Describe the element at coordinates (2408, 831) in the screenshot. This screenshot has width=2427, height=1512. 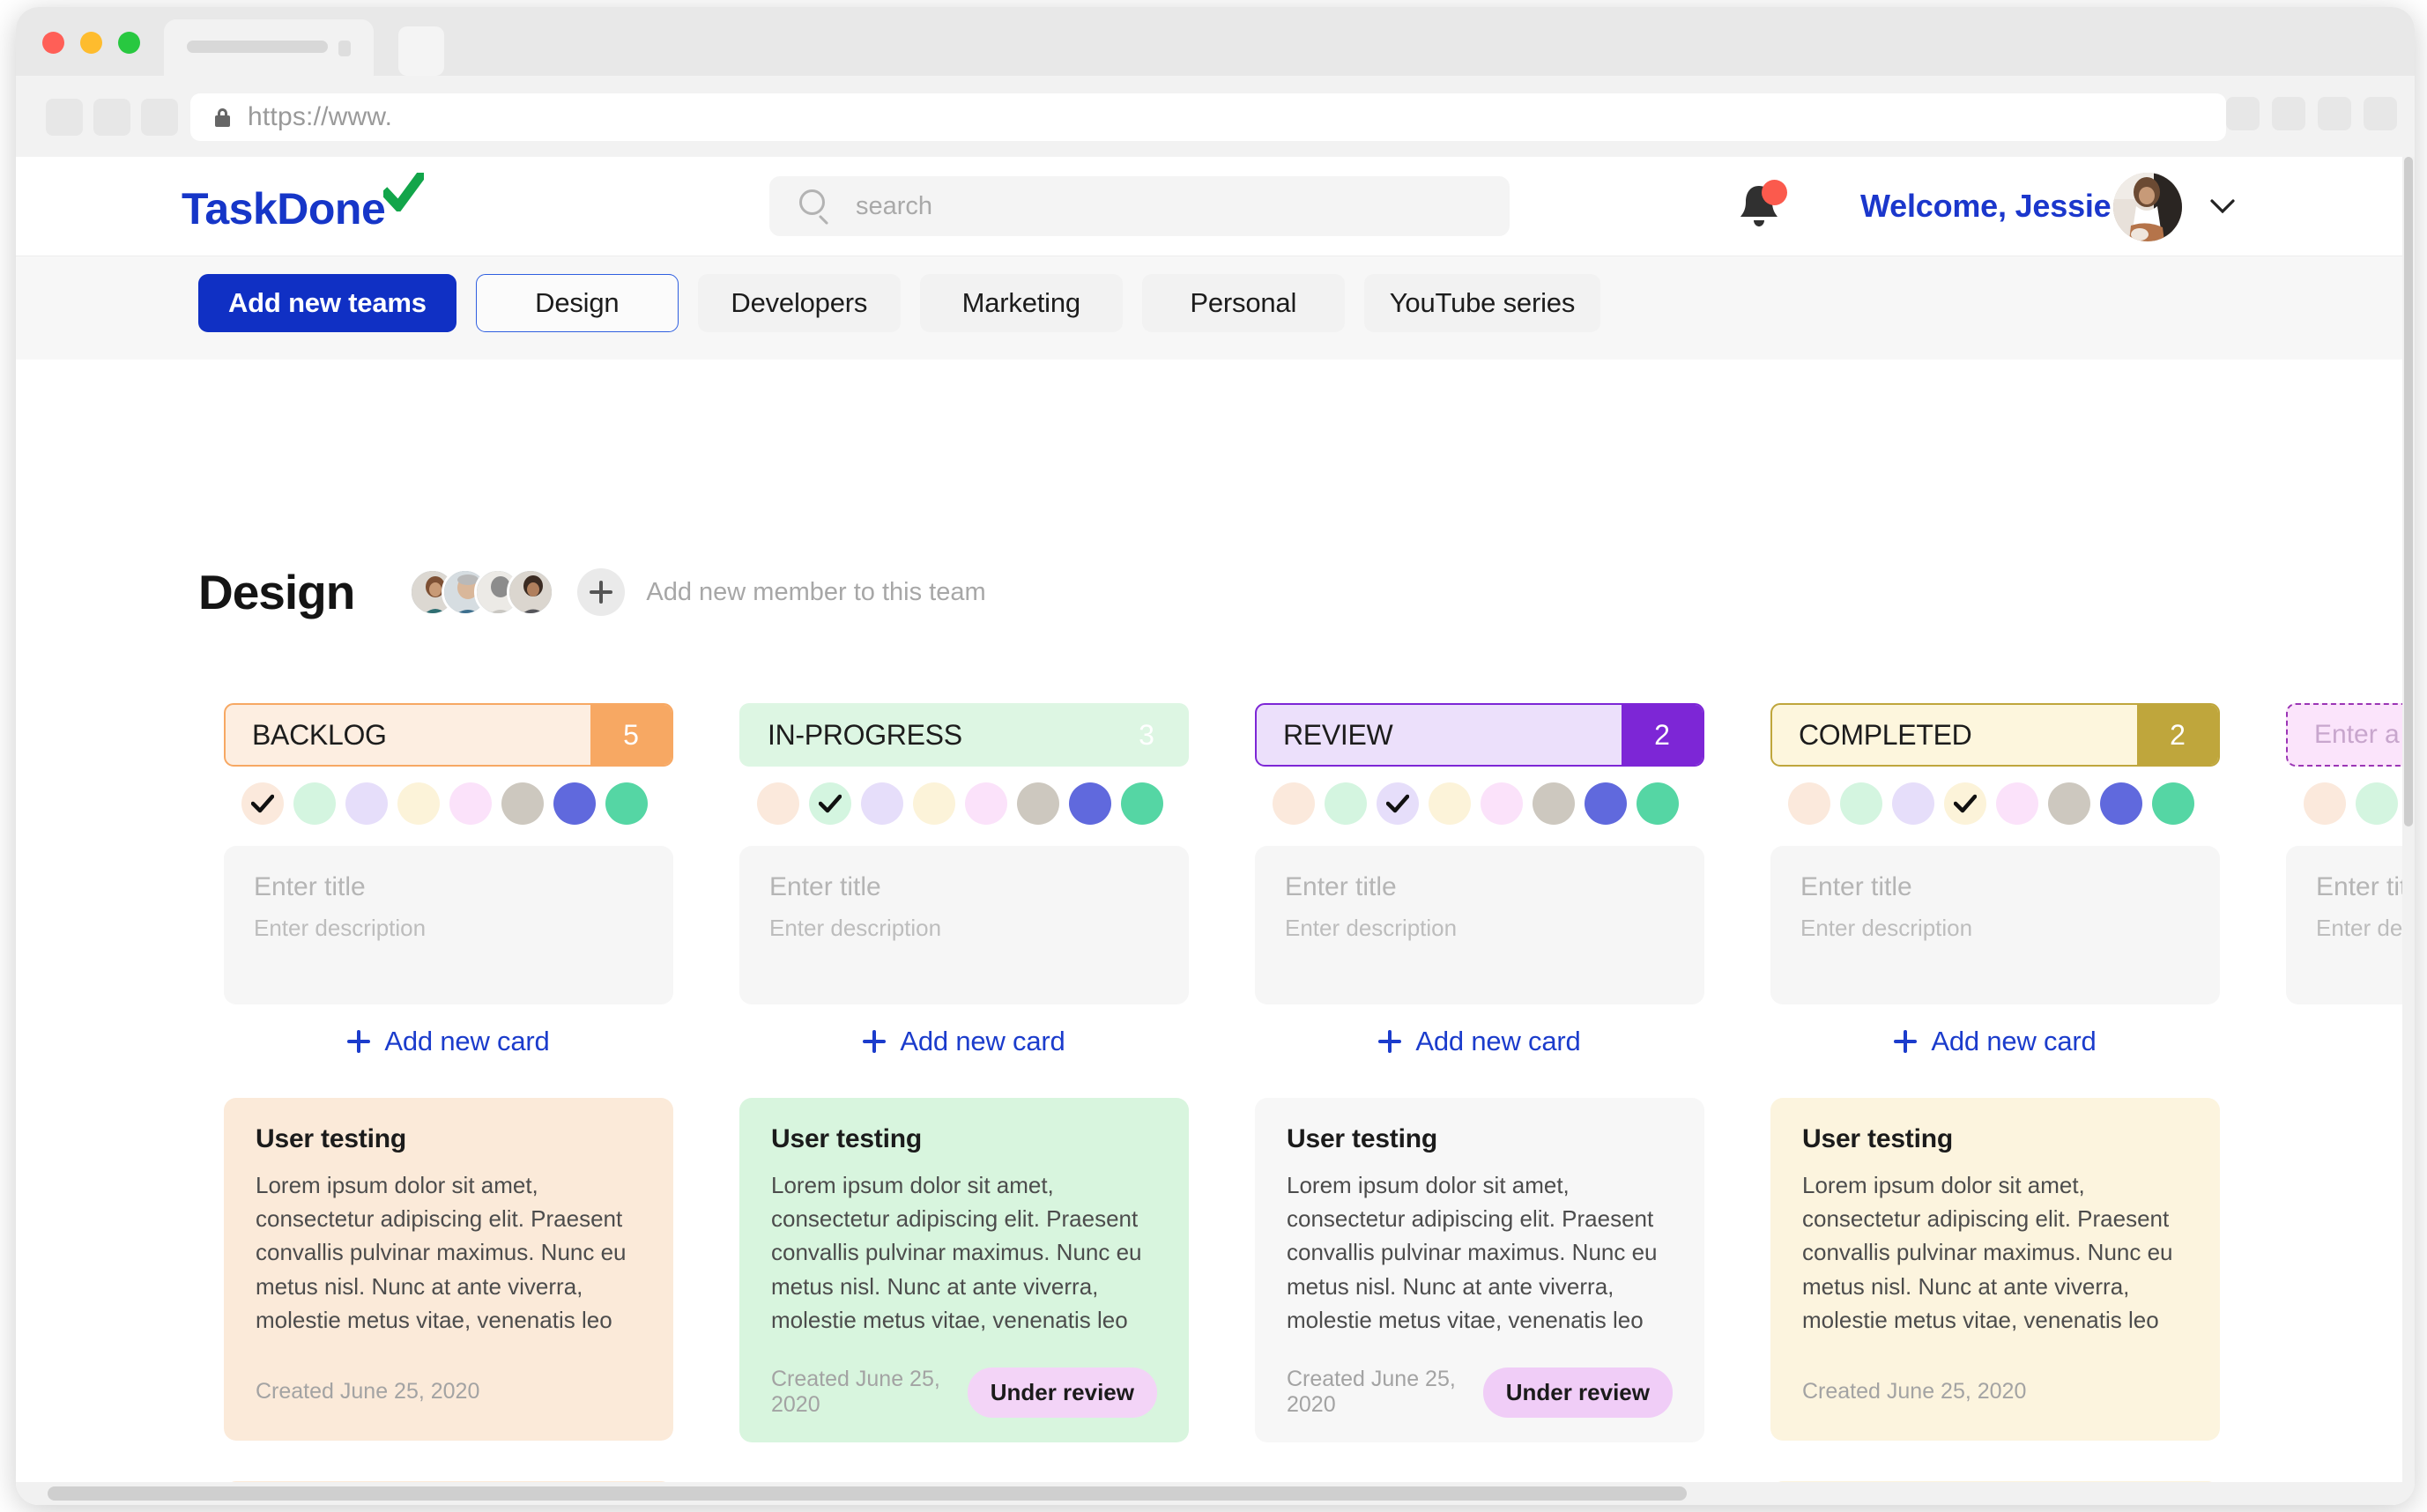
I see `vertical-scrollbar` at that location.